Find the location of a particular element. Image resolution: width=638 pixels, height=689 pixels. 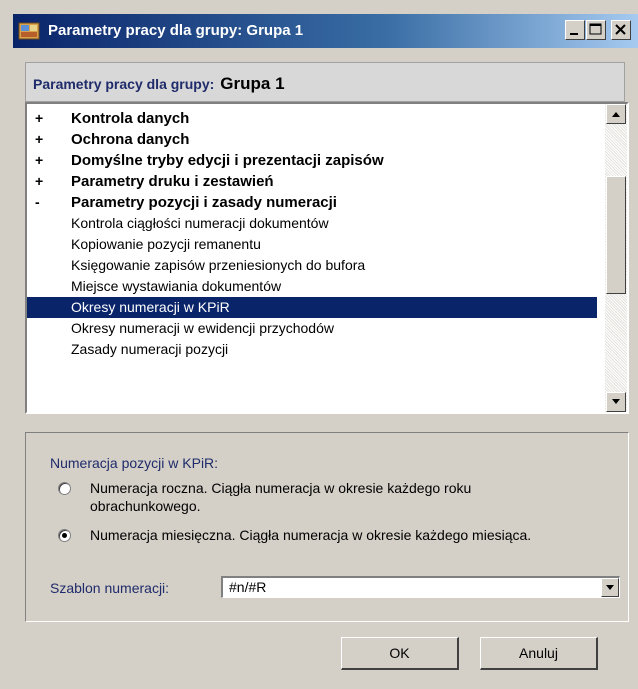

ok-button: OK is located at coordinates (400, 653).